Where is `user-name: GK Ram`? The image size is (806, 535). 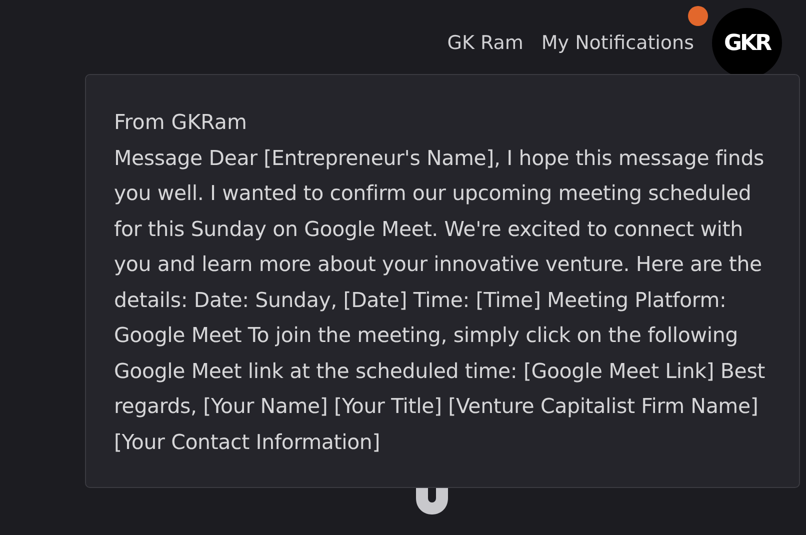 user-name: GK Ram is located at coordinates (485, 43).